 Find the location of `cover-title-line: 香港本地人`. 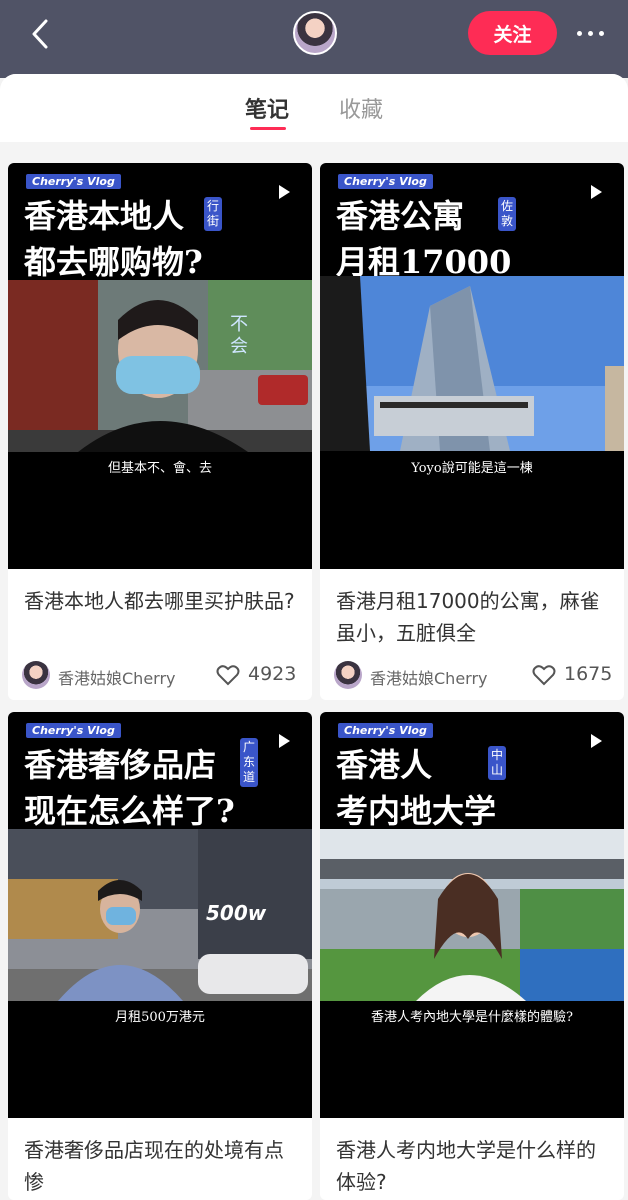

cover-title-line: 香港本地人 is located at coordinates (104, 216).